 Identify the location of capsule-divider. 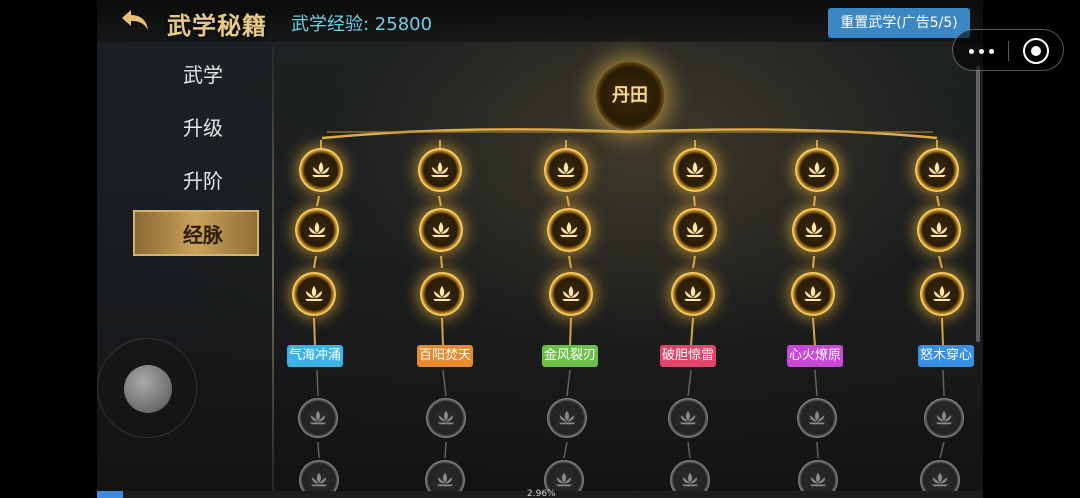
(1008, 51).